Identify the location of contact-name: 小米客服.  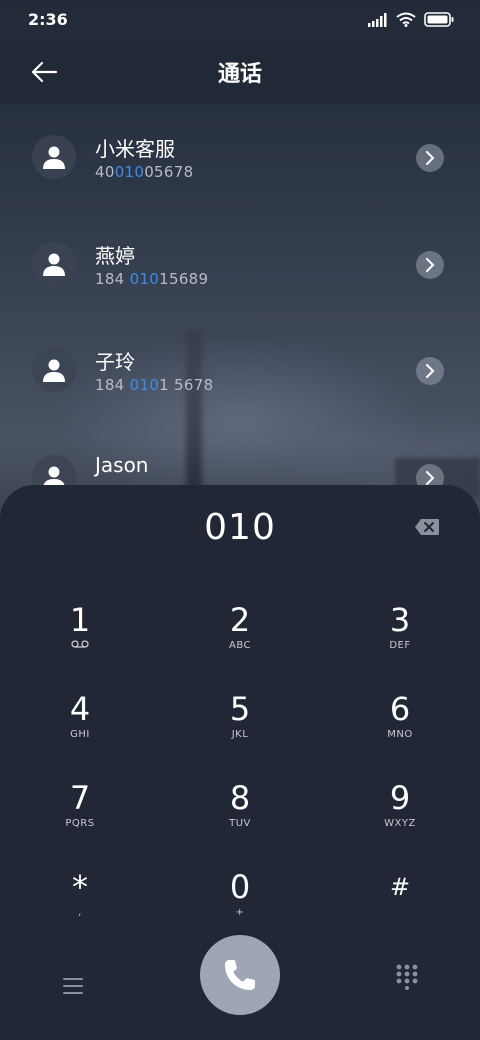
(135, 149).